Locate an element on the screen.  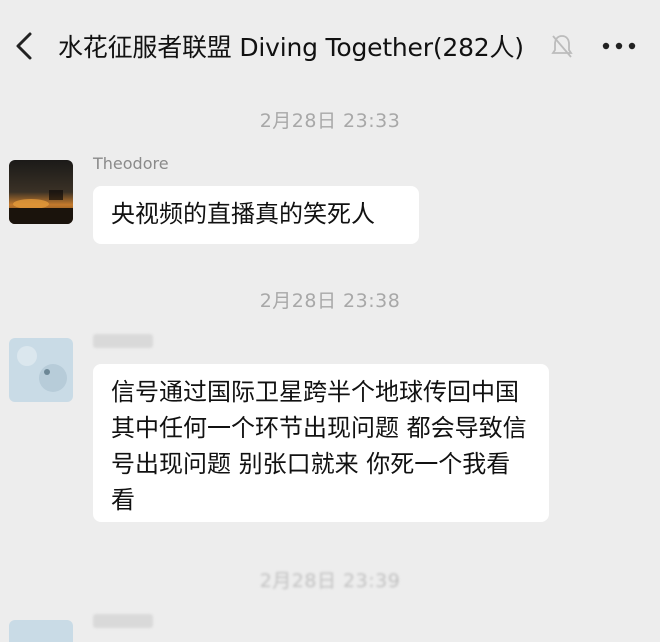
message-bubble: 央视频的直播真的笑死人 is located at coordinates (256, 215).